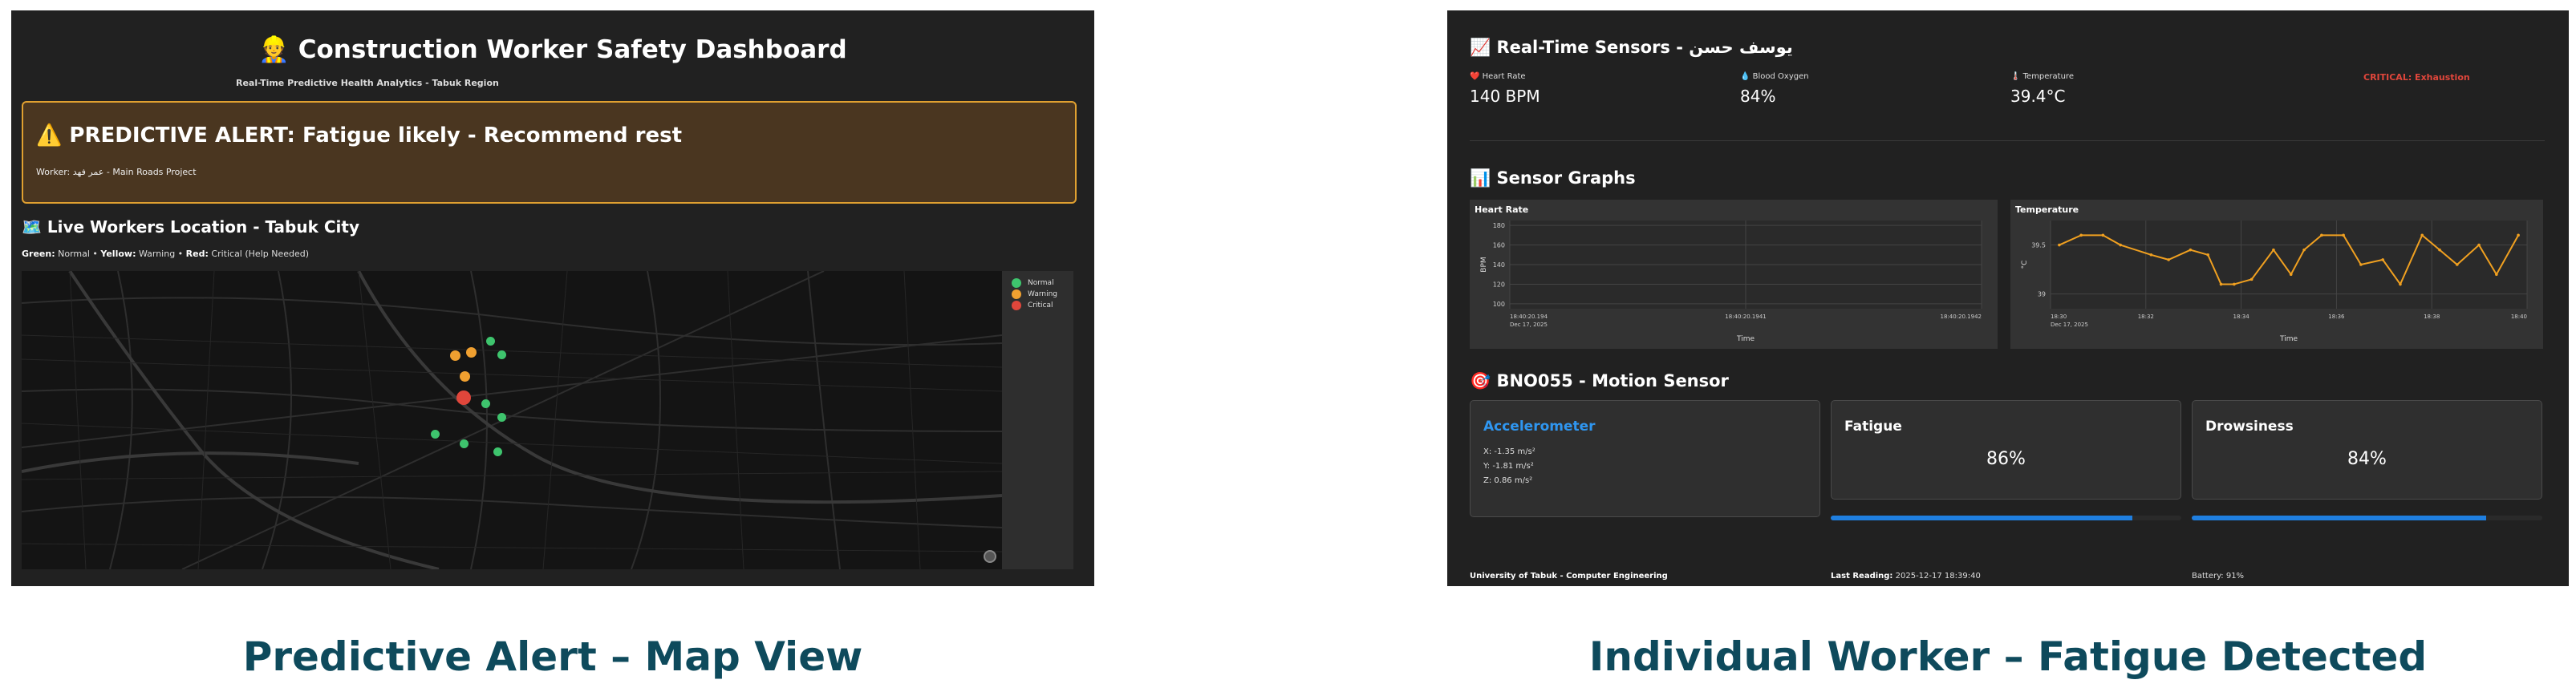  I want to click on x-tick-label: 18:40:20.1942, so click(1961, 317).